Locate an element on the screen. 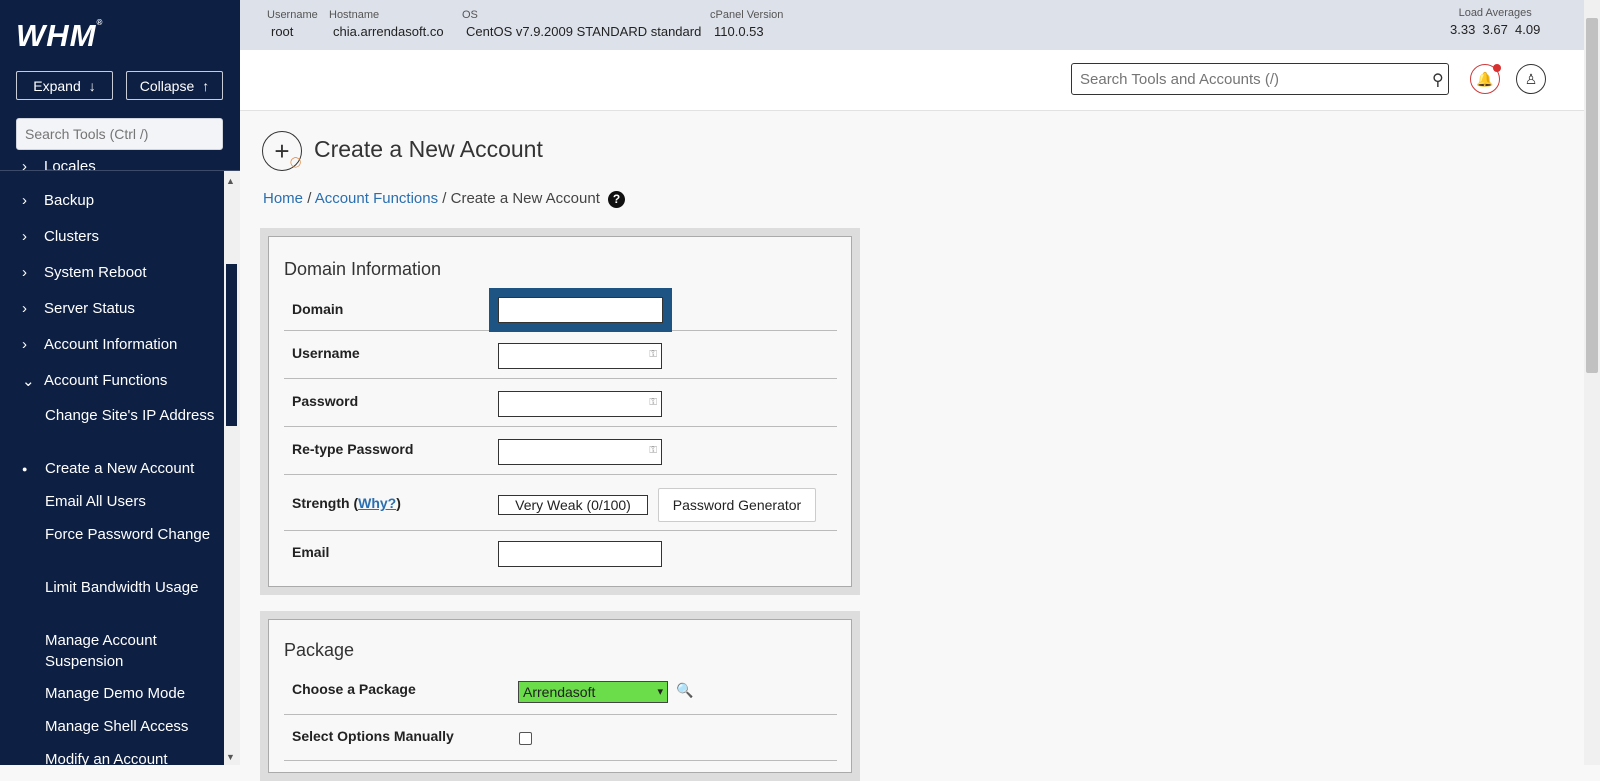 The height and width of the screenshot is (781, 1600). sidebar-scrollbar is located at coordinates (232, 468).